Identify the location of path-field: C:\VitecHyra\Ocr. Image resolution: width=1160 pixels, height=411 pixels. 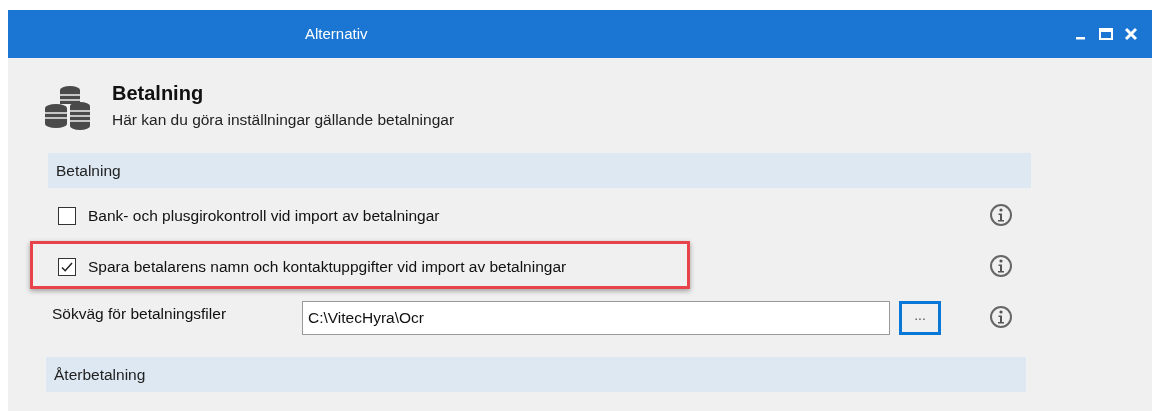
(596, 317).